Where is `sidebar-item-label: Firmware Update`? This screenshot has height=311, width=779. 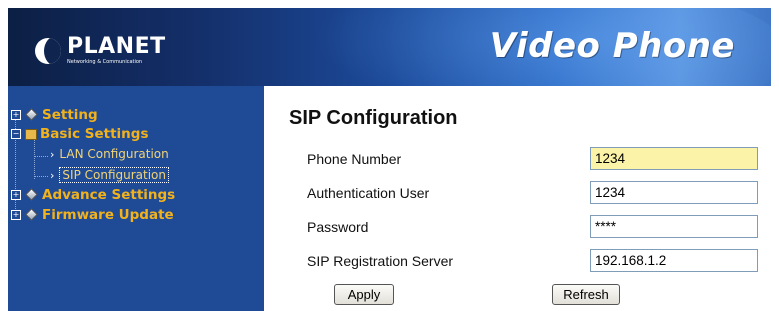 sidebar-item-label: Firmware Update is located at coordinates (108, 215).